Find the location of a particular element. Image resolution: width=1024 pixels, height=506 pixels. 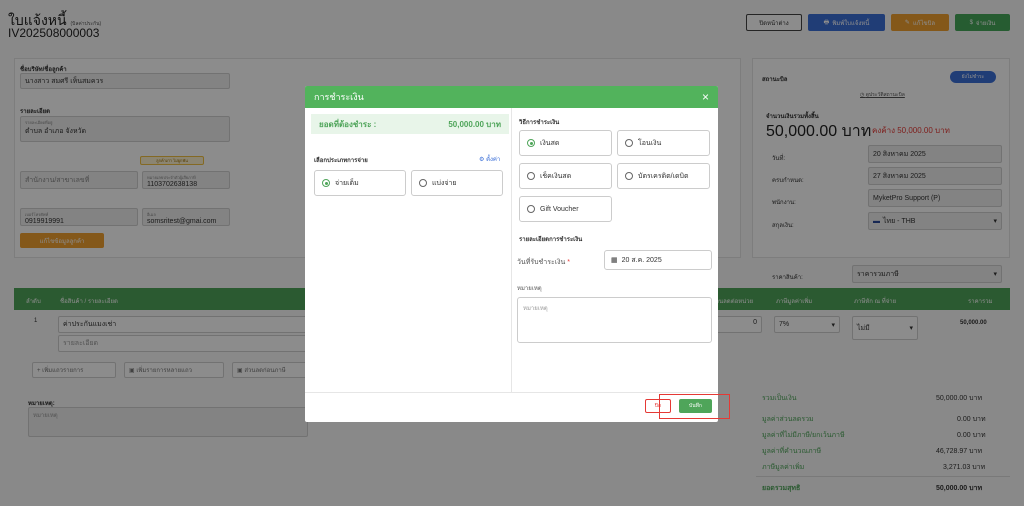

amount-due-box: ยอดที่ต้องชำระ : 50,000.00 บาท is located at coordinates (410, 124).